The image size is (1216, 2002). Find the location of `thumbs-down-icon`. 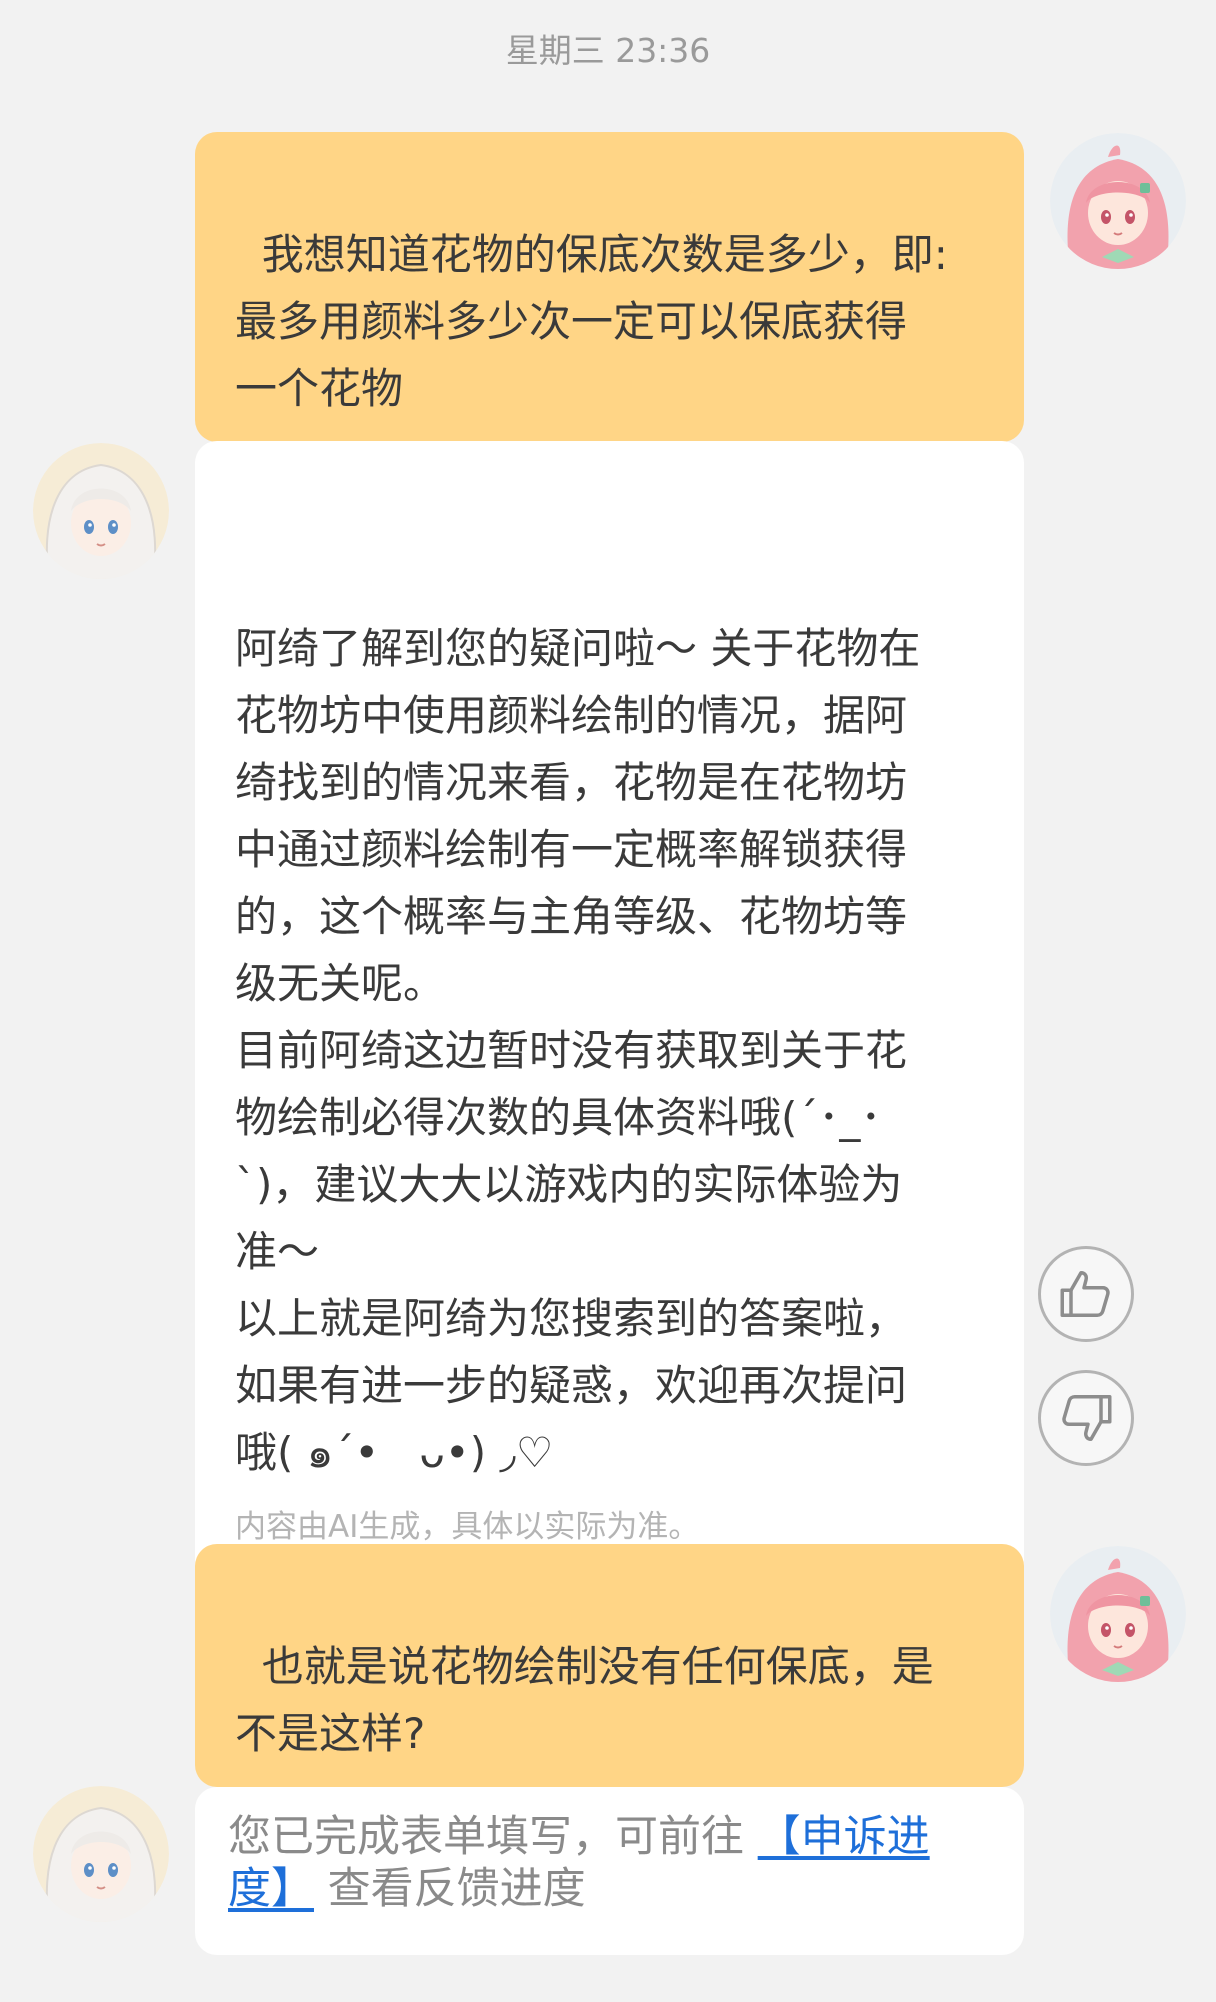

thumbs-down-icon is located at coordinates (1087, 1418).